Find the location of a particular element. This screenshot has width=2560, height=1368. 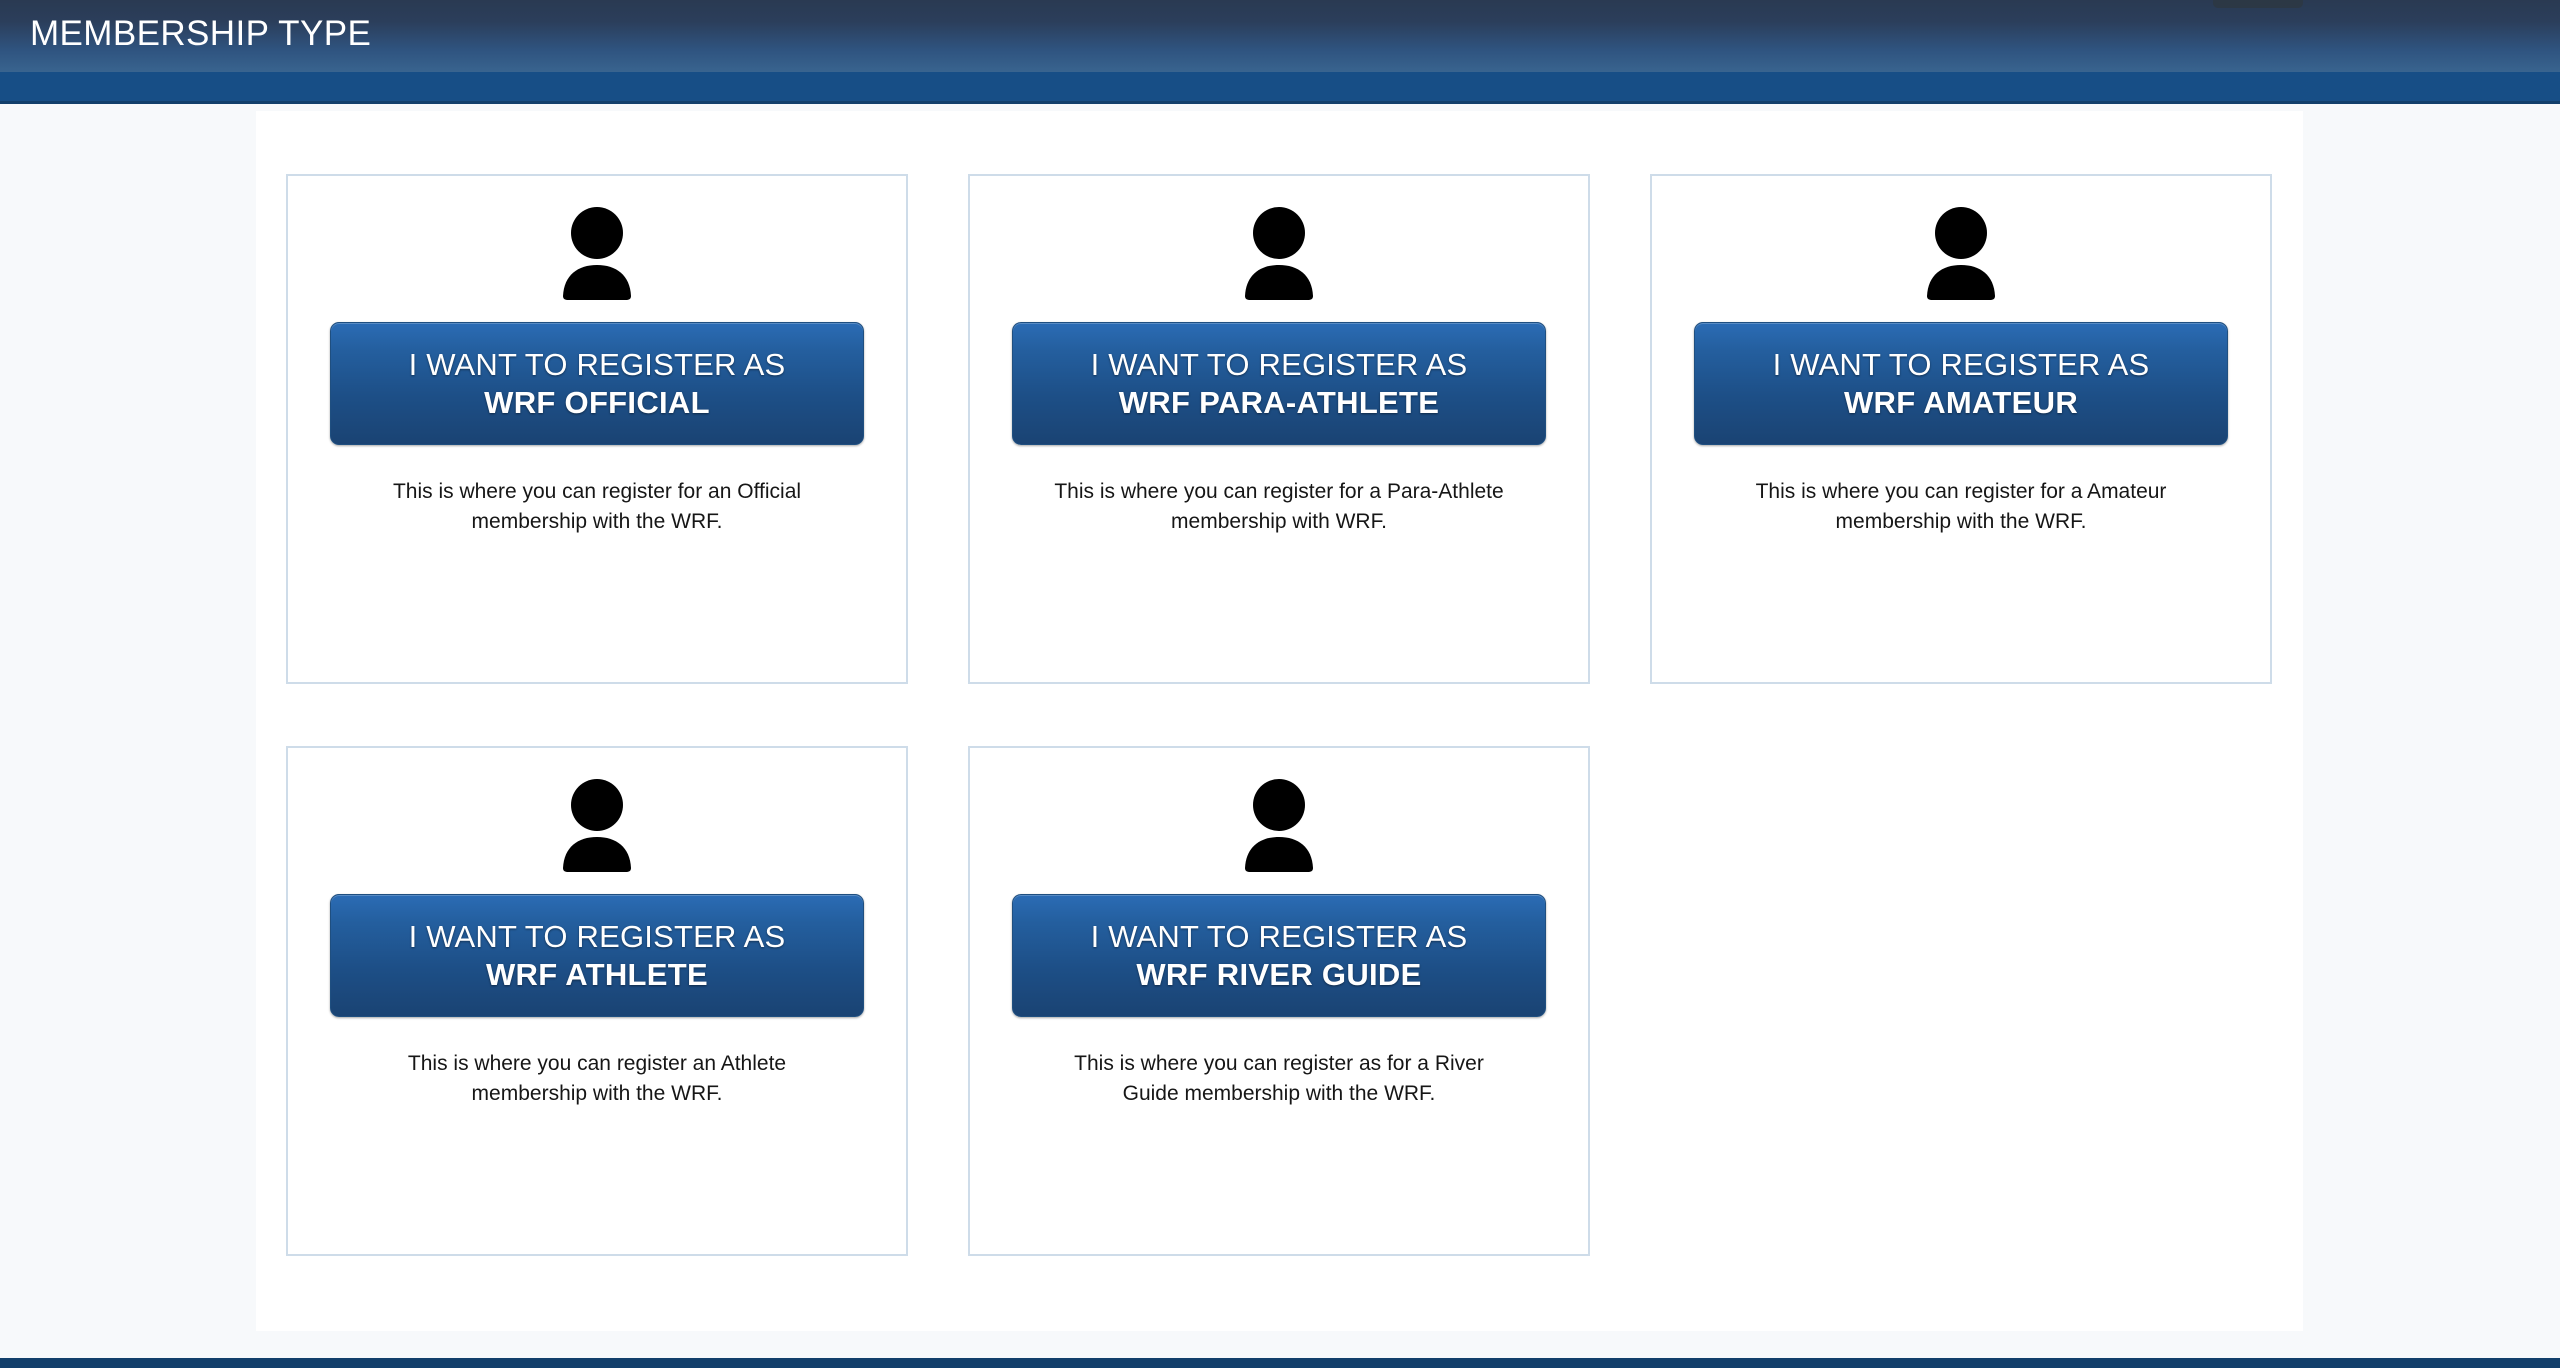

register-button-athlete: I WANT TO REGISTER AS WRF ATHLETE is located at coordinates (597, 955).